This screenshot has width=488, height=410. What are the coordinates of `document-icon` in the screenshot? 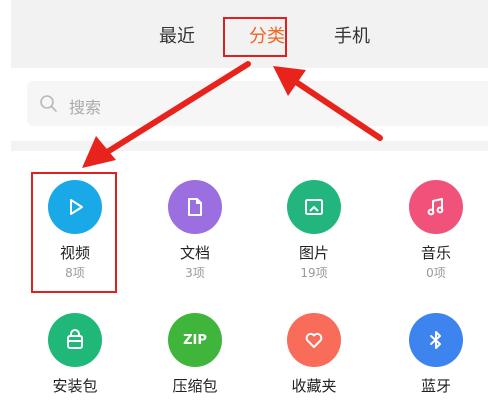 It's located at (195, 207).